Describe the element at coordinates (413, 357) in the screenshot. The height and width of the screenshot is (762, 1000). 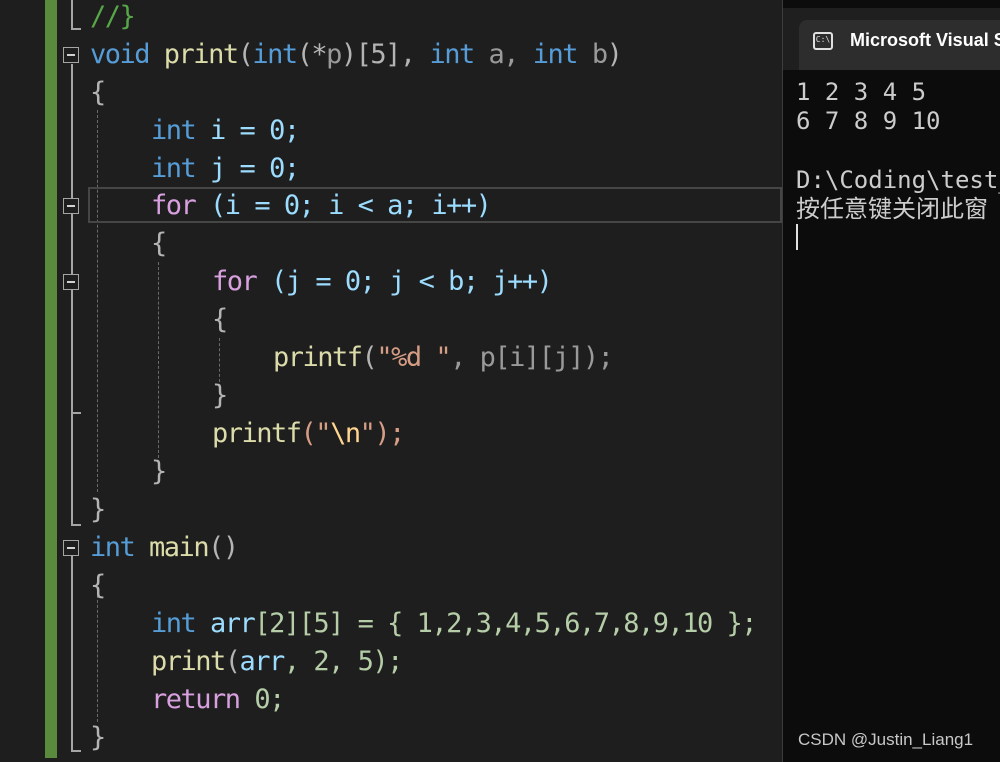
I see `string-literal: "%d "` at that location.